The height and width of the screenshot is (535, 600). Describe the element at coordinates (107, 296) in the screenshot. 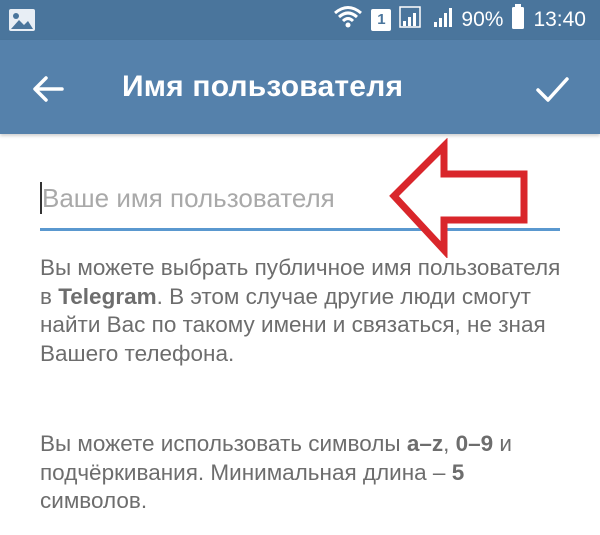

I see `telegram-bold: Telegram` at that location.